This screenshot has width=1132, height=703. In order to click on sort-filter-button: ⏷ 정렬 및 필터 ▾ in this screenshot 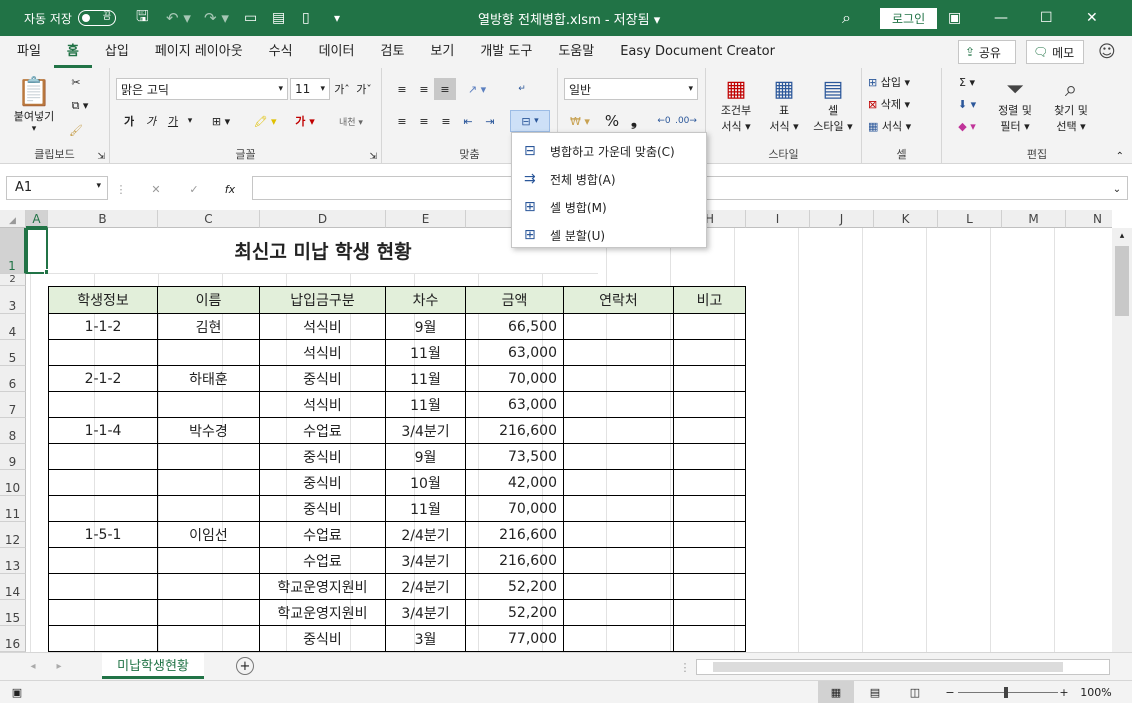, I will do `click(1015, 105)`.